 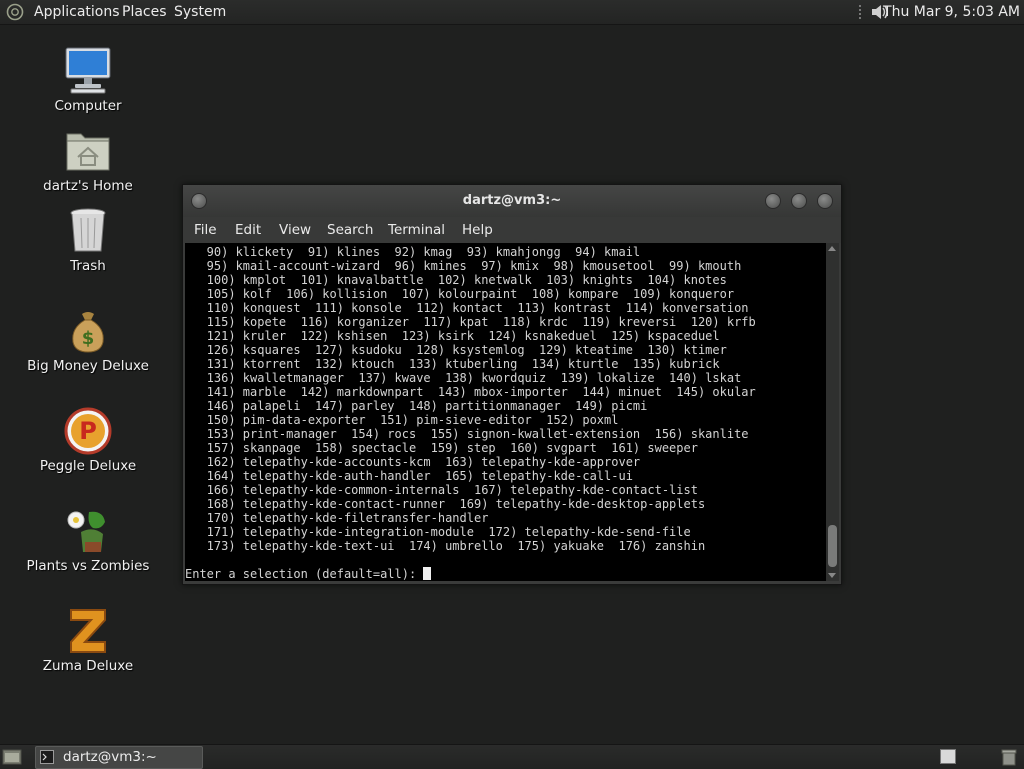 I want to click on clock: Thu Mar 9, 5:03 AM, so click(x=951, y=12).